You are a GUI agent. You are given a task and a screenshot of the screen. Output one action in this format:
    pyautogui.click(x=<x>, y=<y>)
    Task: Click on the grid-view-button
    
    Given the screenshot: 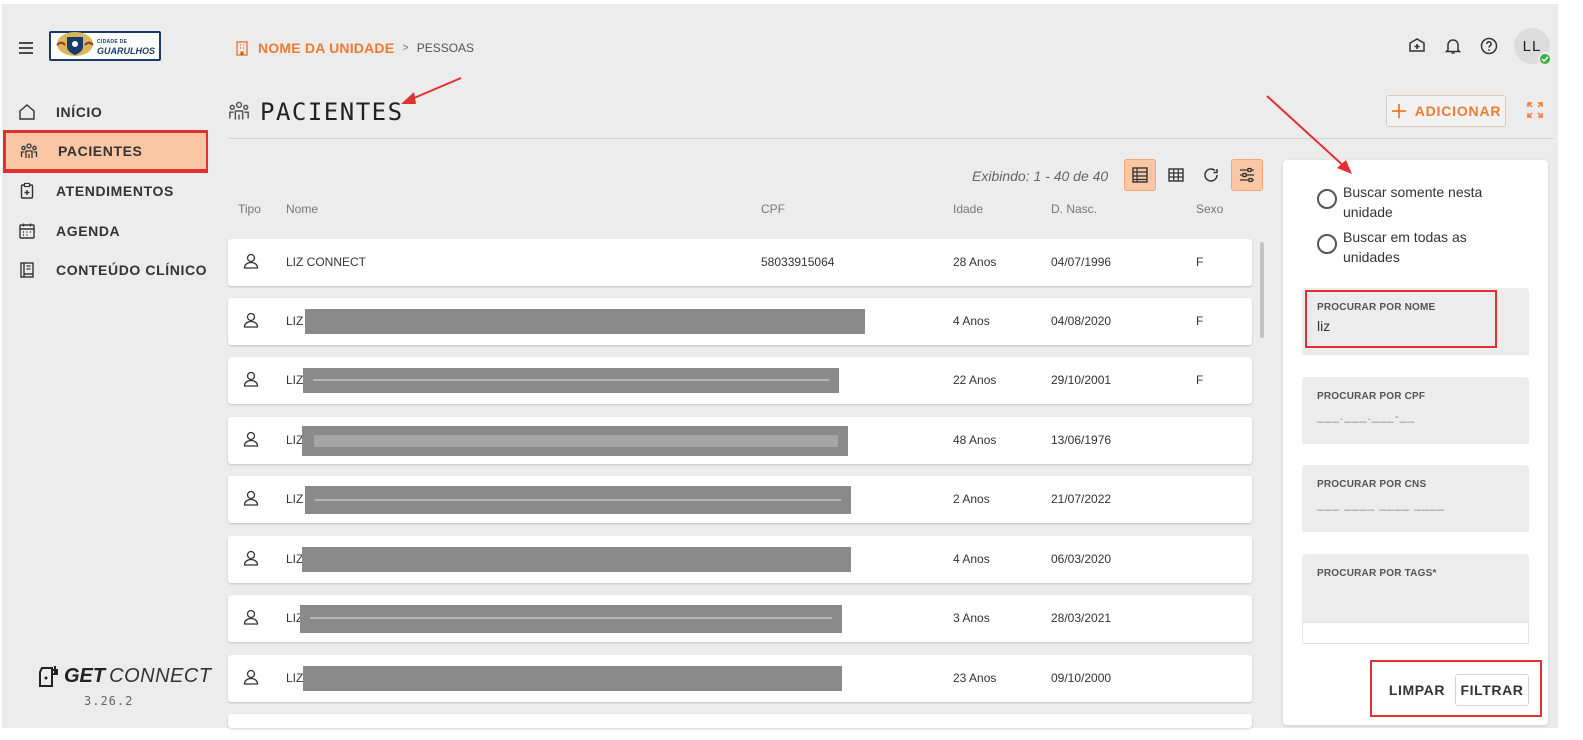 What is the action you would take?
    pyautogui.click(x=1176, y=175)
    